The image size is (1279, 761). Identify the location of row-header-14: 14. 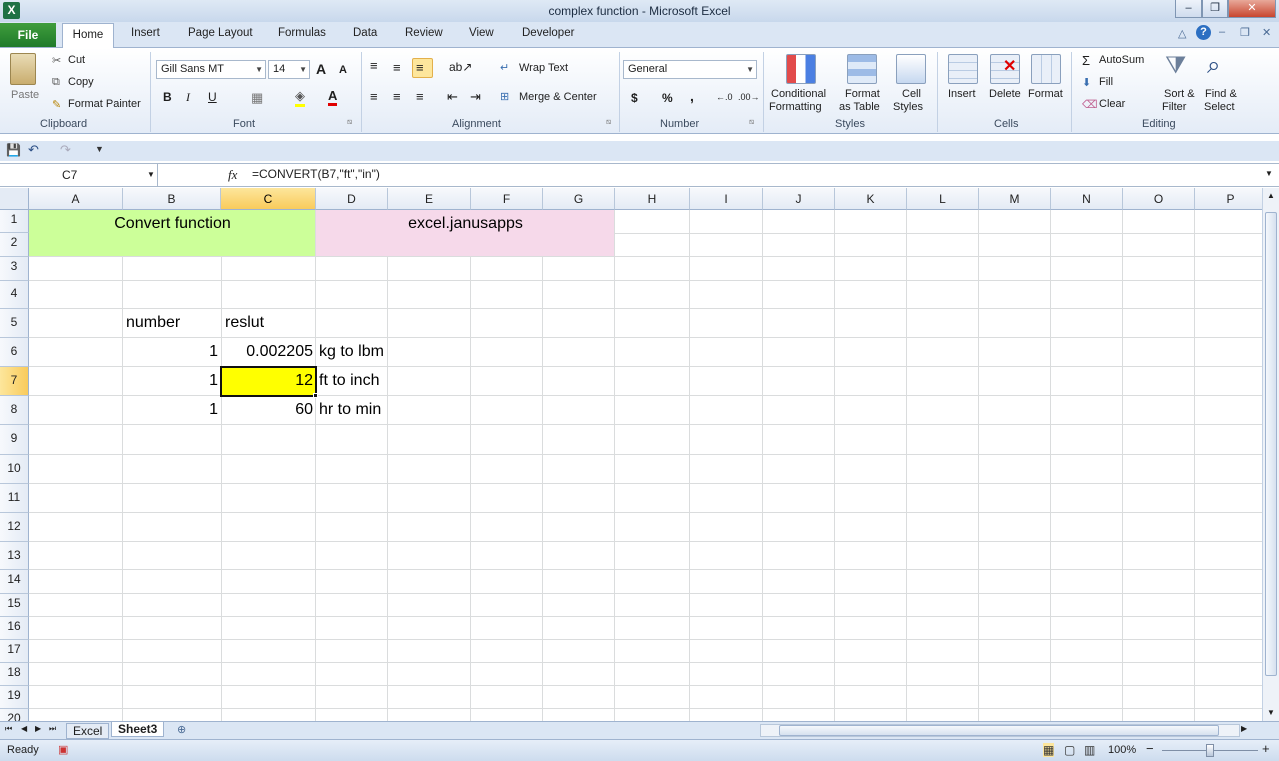
(14, 582).